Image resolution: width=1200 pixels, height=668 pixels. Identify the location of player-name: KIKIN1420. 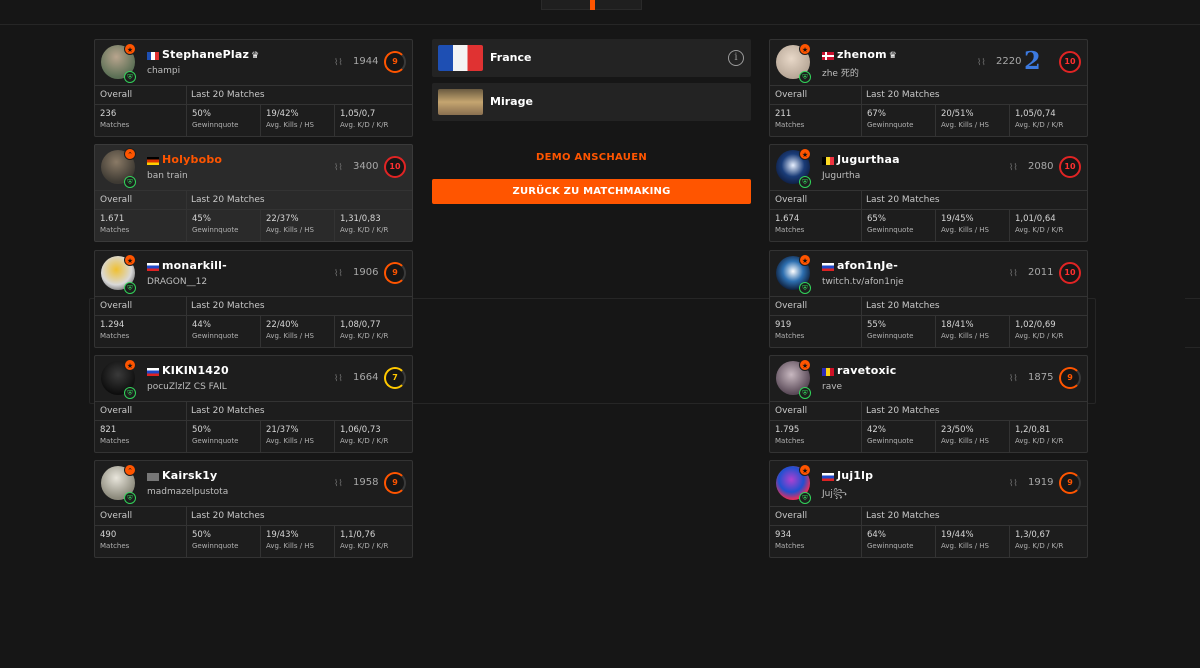
(196, 370).